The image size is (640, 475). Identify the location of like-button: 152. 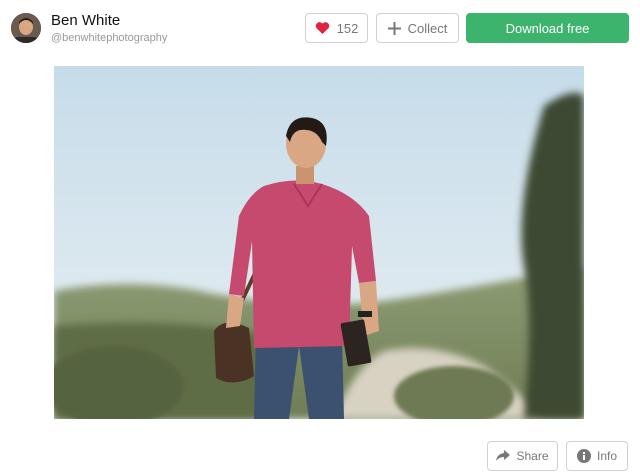
(336, 28).